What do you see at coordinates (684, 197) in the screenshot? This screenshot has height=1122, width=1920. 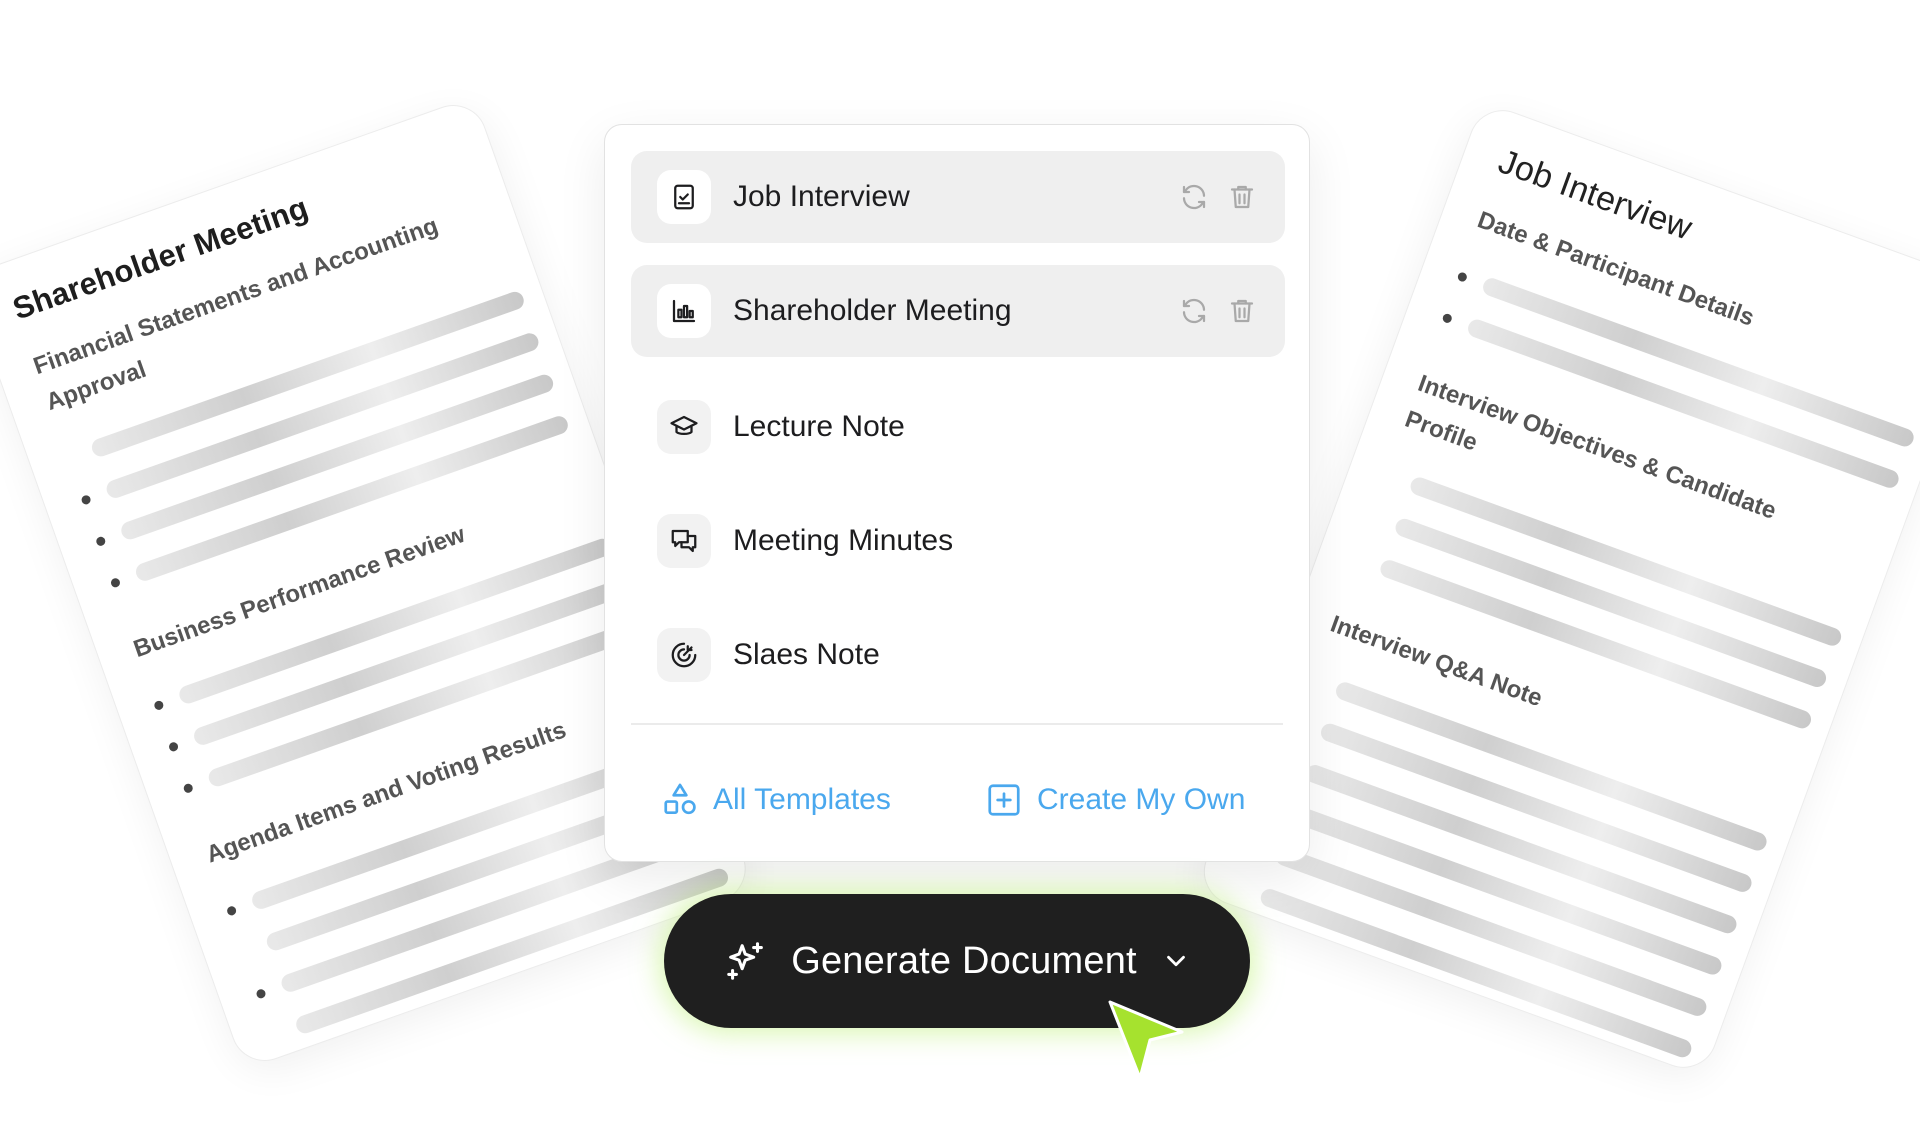 I see `clipboard-check-icon` at bounding box center [684, 197].